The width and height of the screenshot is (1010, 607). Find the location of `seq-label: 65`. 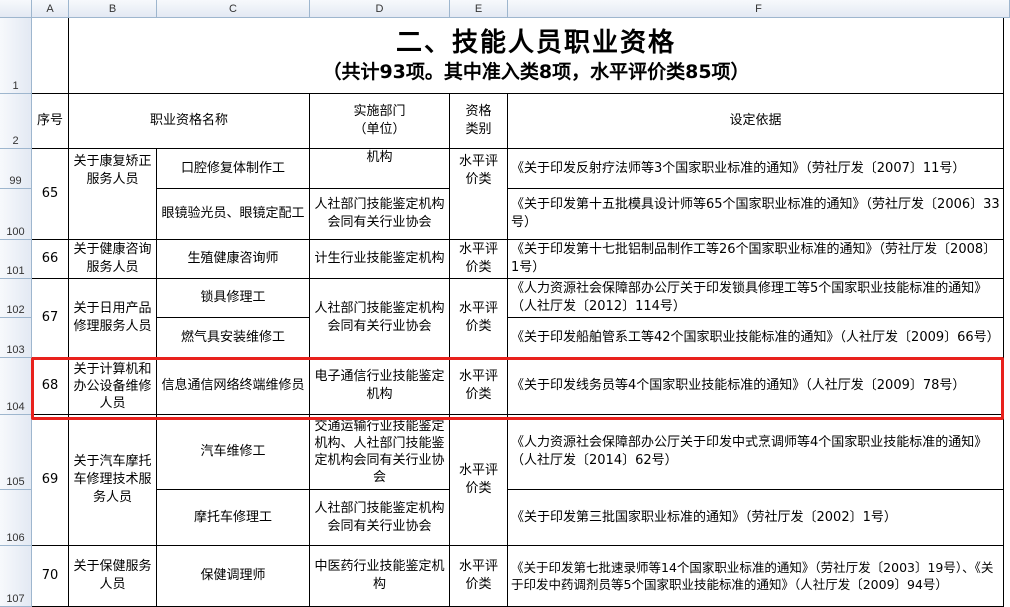

seq-label: 65 is located at coordinates (50, 193).